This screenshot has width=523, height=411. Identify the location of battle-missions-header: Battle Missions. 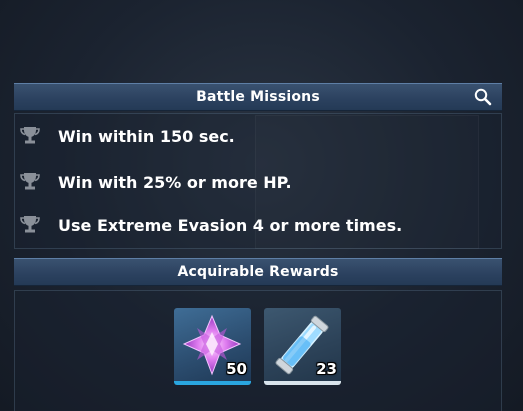
(258, 97).